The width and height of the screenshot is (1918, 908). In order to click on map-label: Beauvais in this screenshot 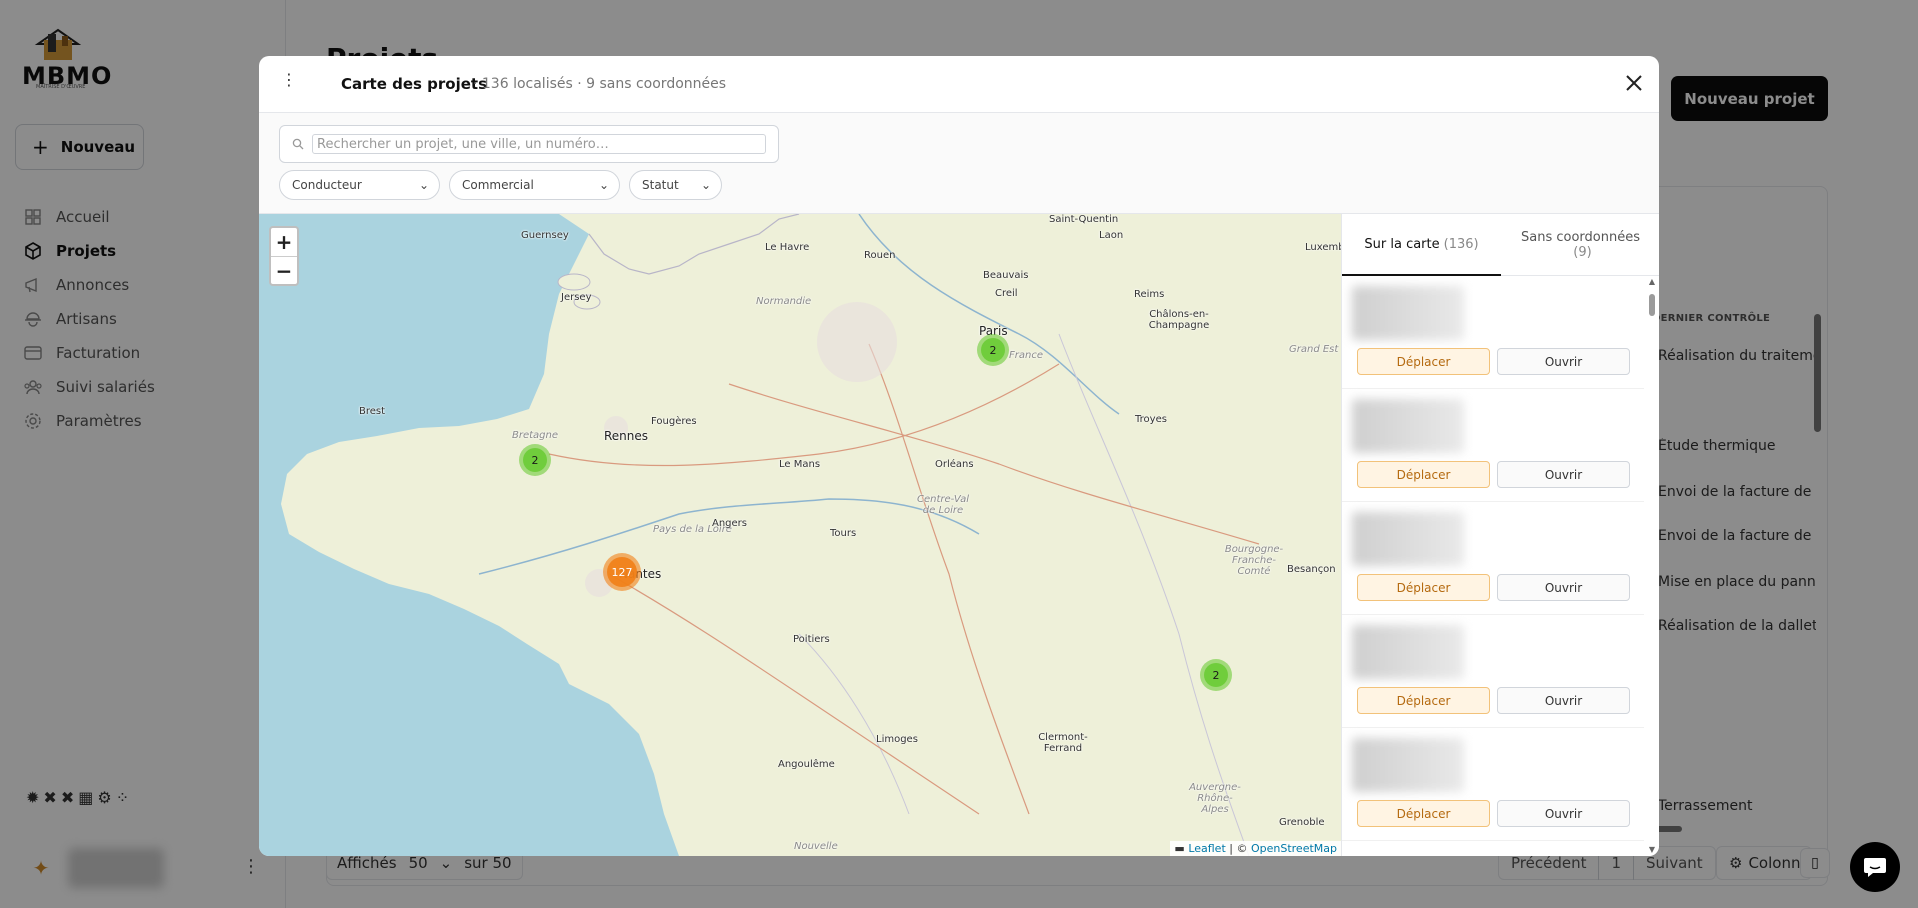, I will do `click(1006, 275)`.